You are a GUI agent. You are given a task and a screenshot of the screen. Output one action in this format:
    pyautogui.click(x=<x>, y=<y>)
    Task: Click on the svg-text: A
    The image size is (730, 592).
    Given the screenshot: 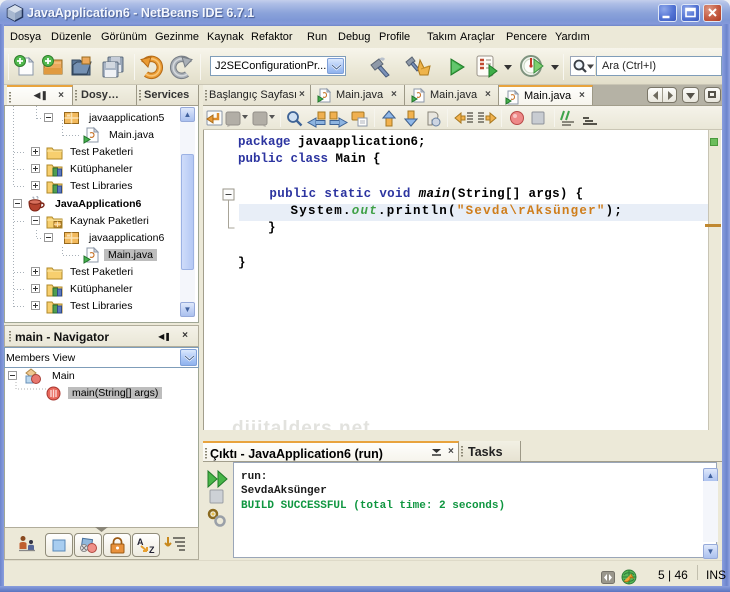 What is the action you would take?
    pyautogui.click(x=140, y=542)
    